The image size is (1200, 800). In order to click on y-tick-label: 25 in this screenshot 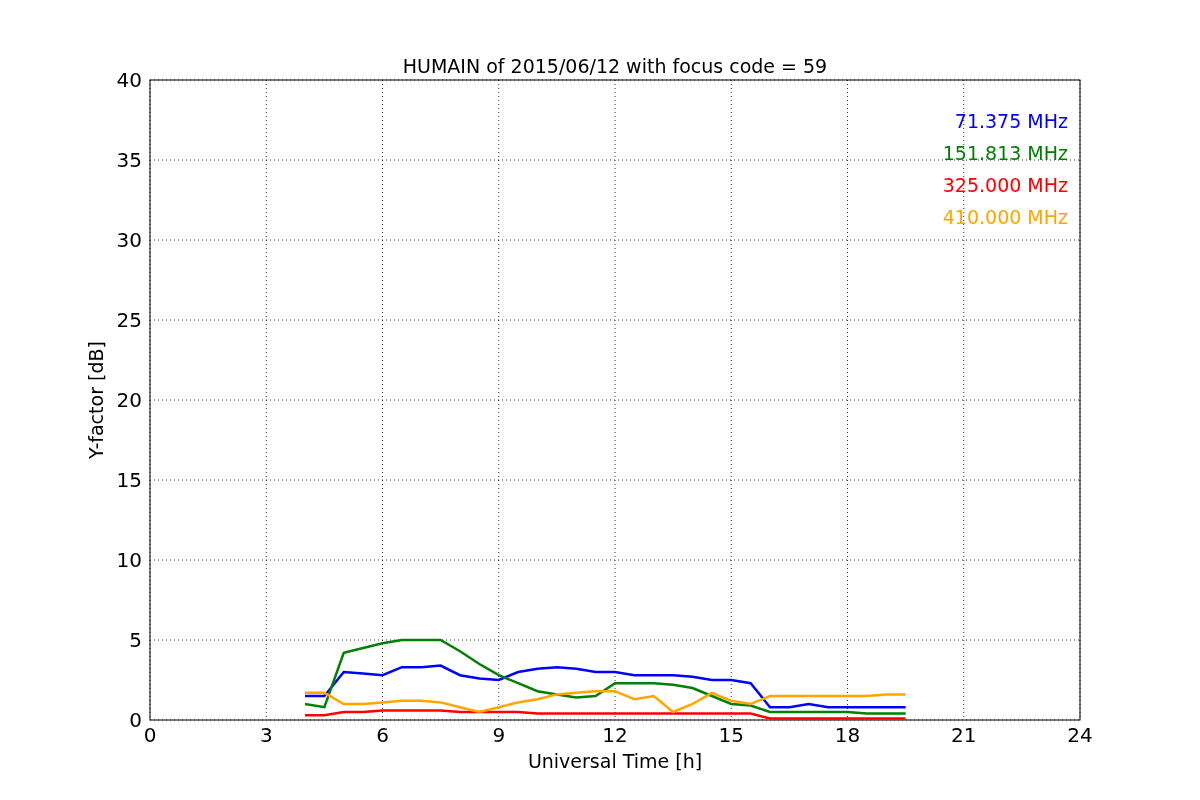, I will do `click(129, 320)`.